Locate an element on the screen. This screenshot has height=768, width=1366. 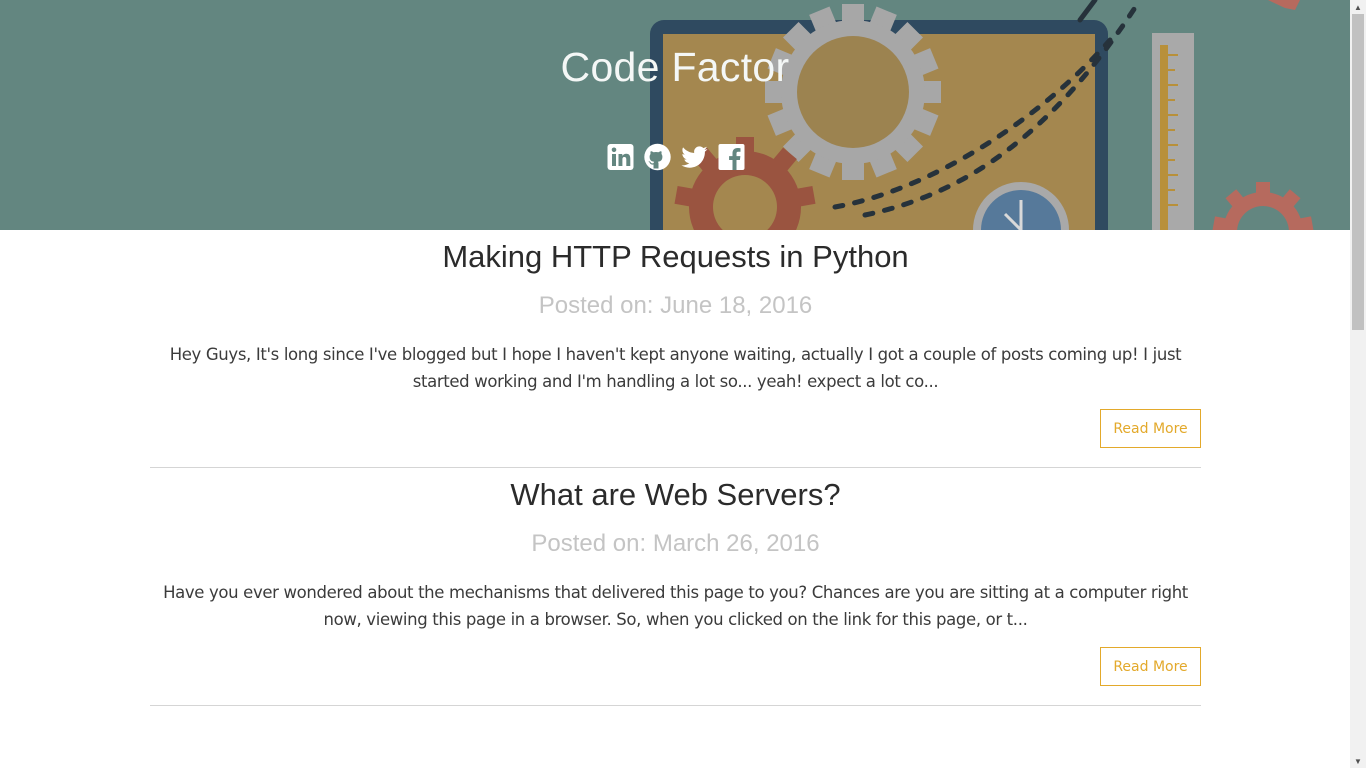
twitter-icon is located at coordinates (694, 157).